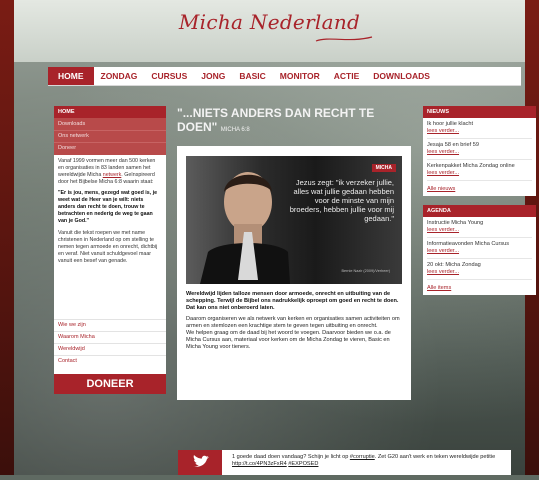 The image size is (539, 480). What do you see at coordinates (110, 125) in the screenshot?
I see `sidebar-item-downloads: Downloads` at bounding box center [110, 125].